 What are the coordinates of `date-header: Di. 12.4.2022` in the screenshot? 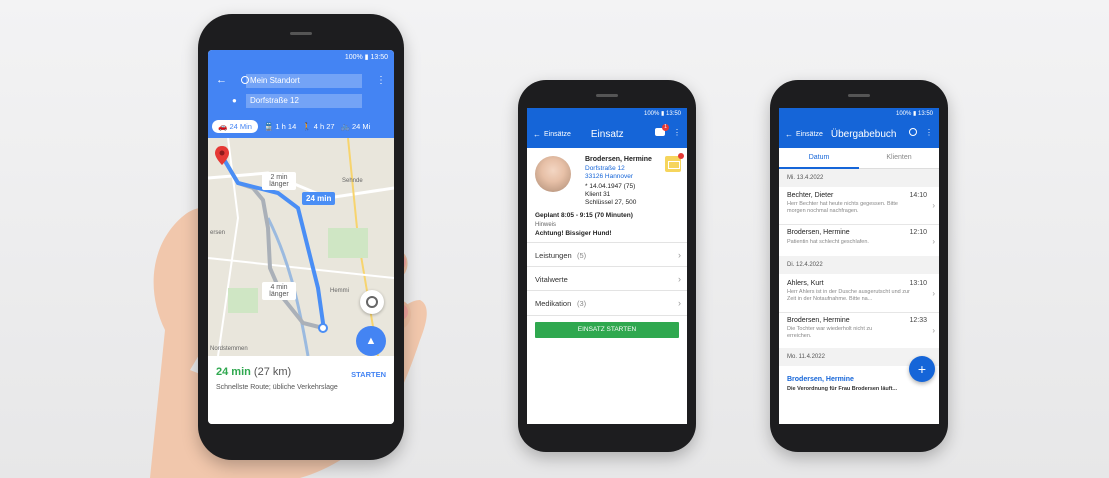 It's located at (859, 265).